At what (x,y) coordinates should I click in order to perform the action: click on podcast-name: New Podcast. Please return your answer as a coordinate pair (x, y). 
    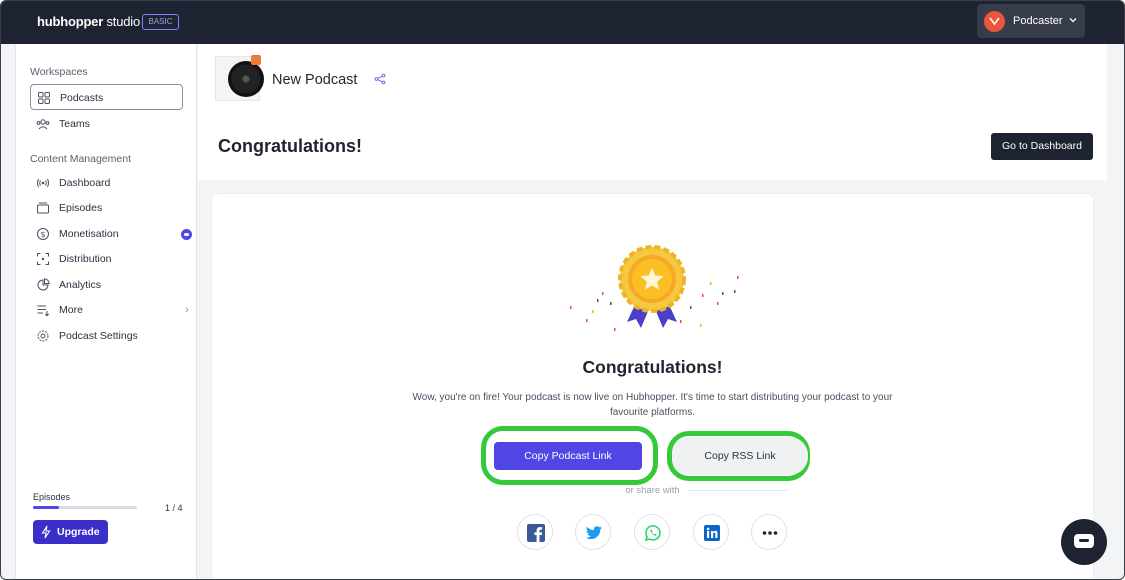
    Looking at the image, I should click on (315, 80).